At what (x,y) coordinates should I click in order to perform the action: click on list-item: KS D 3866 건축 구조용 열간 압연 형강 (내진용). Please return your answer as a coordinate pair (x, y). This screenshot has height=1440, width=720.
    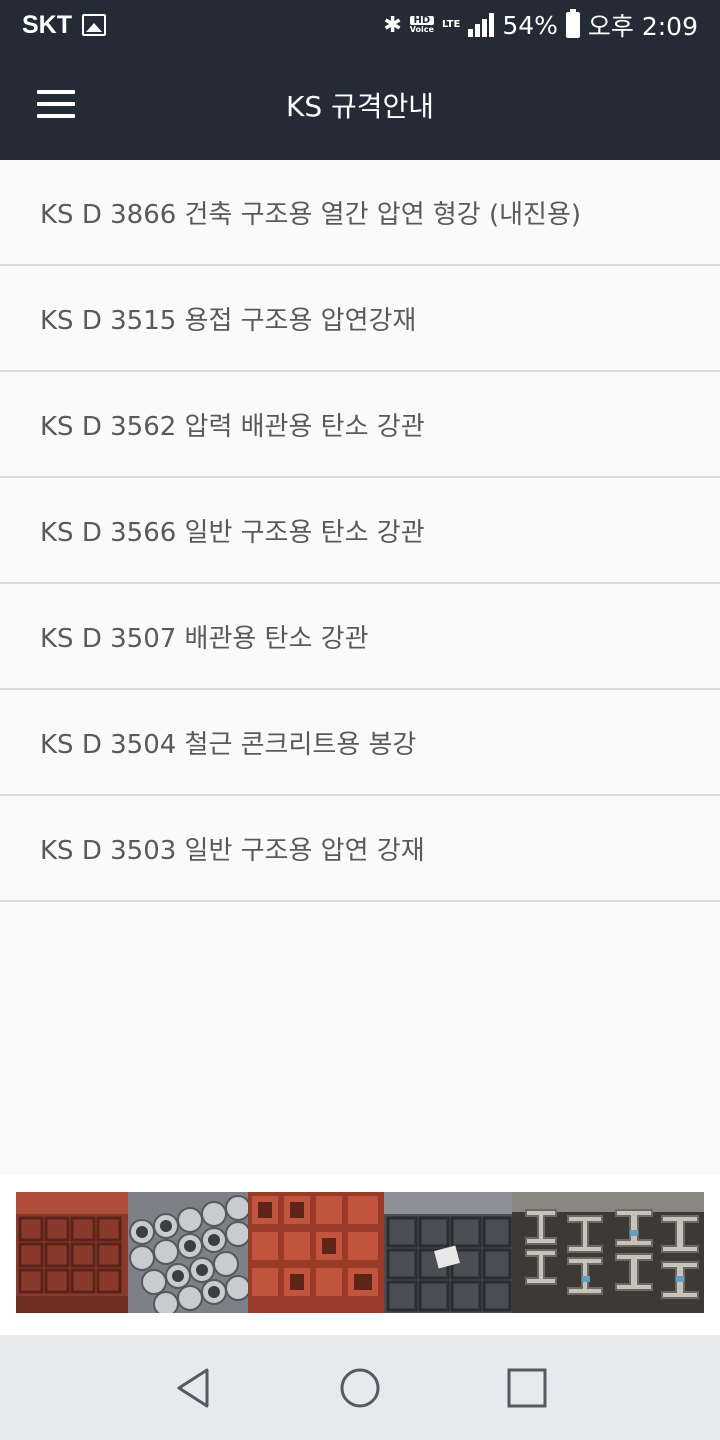
    Looking at the image, I should click on (360, 213).